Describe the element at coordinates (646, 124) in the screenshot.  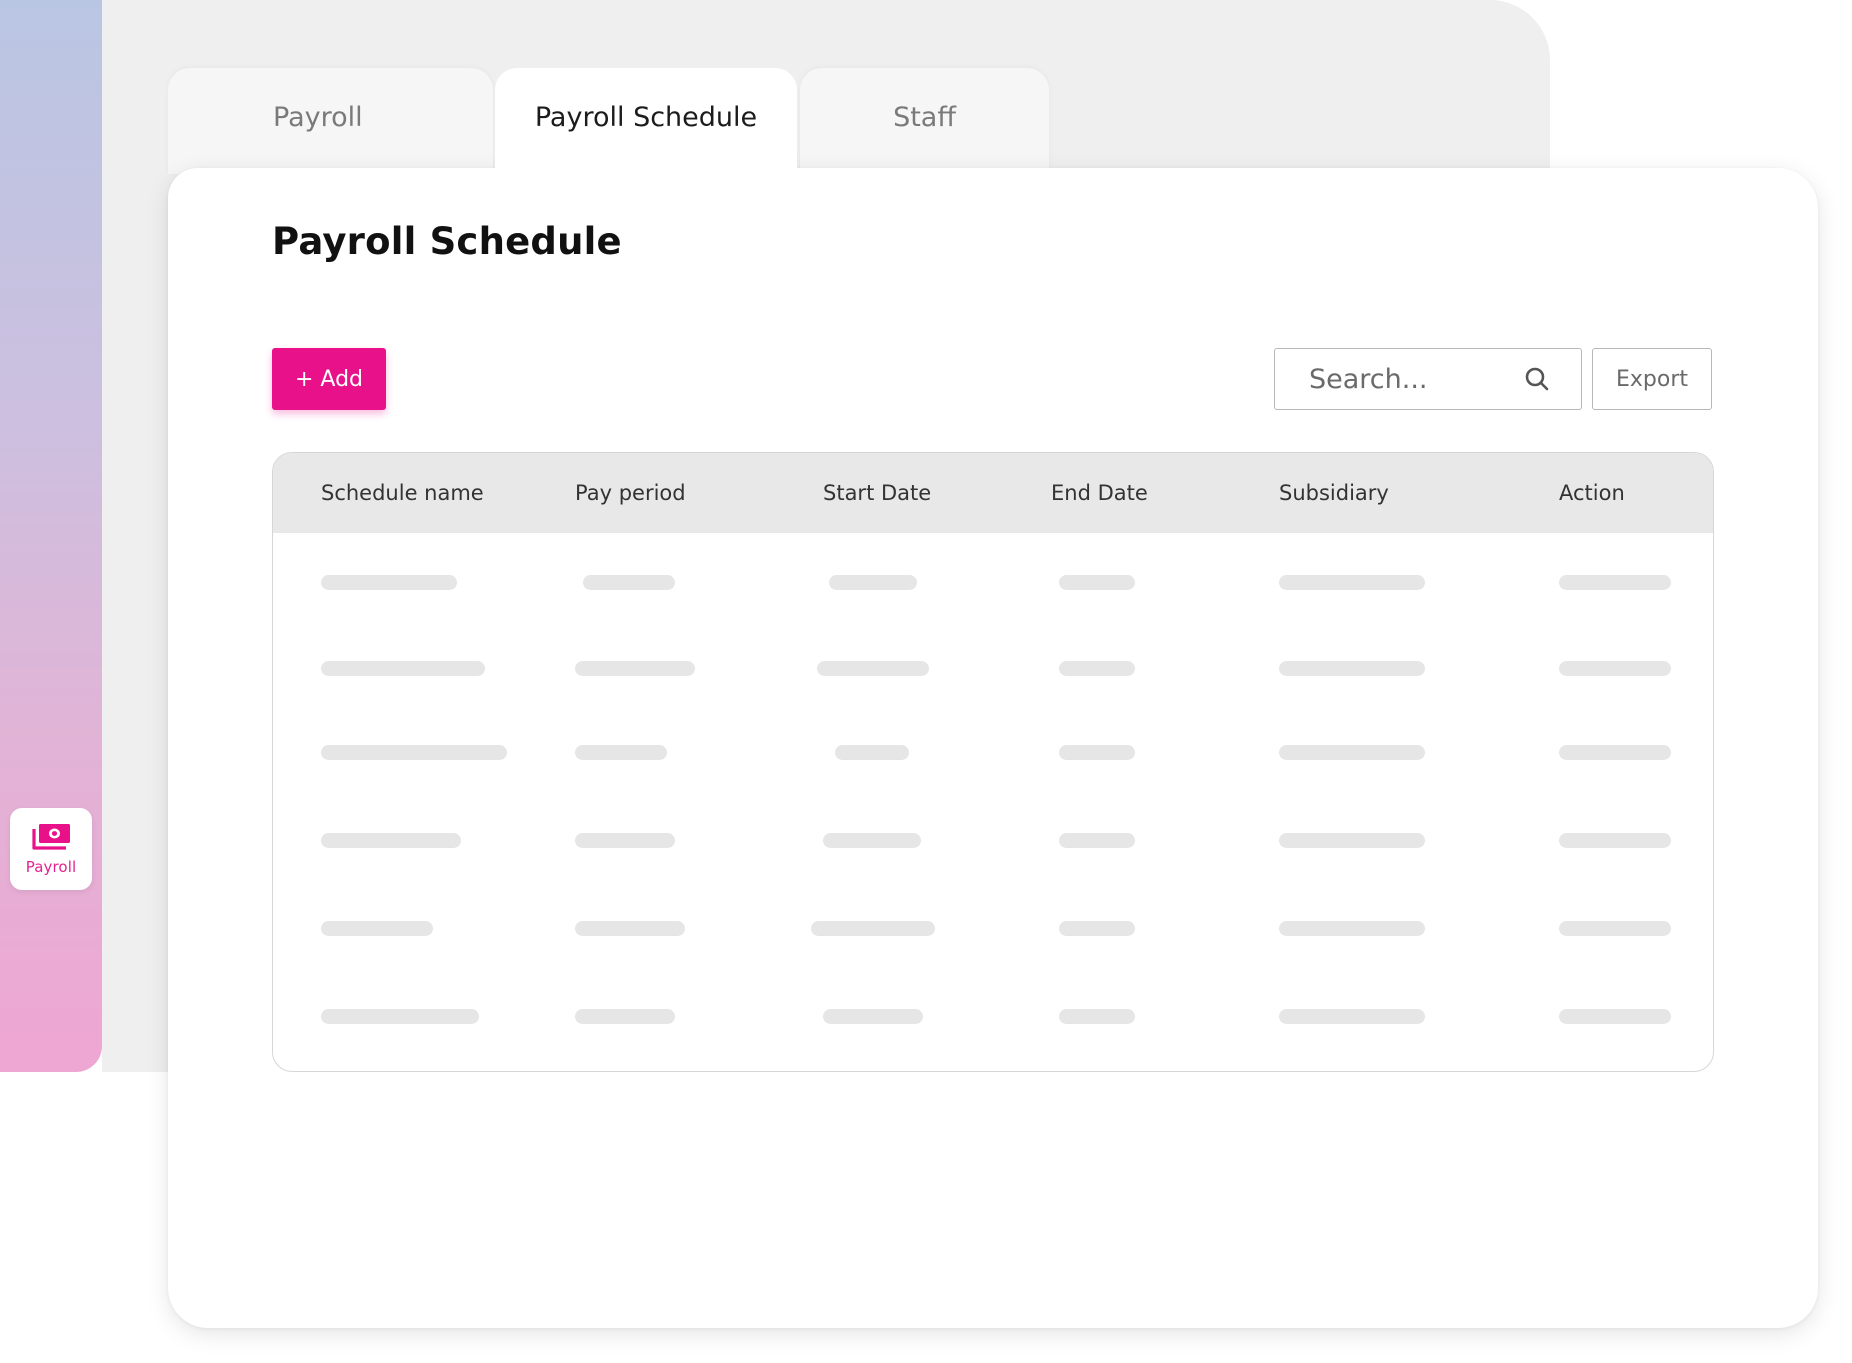
I see `tab-payroll-schedule: Payroll Schedule` at that location.